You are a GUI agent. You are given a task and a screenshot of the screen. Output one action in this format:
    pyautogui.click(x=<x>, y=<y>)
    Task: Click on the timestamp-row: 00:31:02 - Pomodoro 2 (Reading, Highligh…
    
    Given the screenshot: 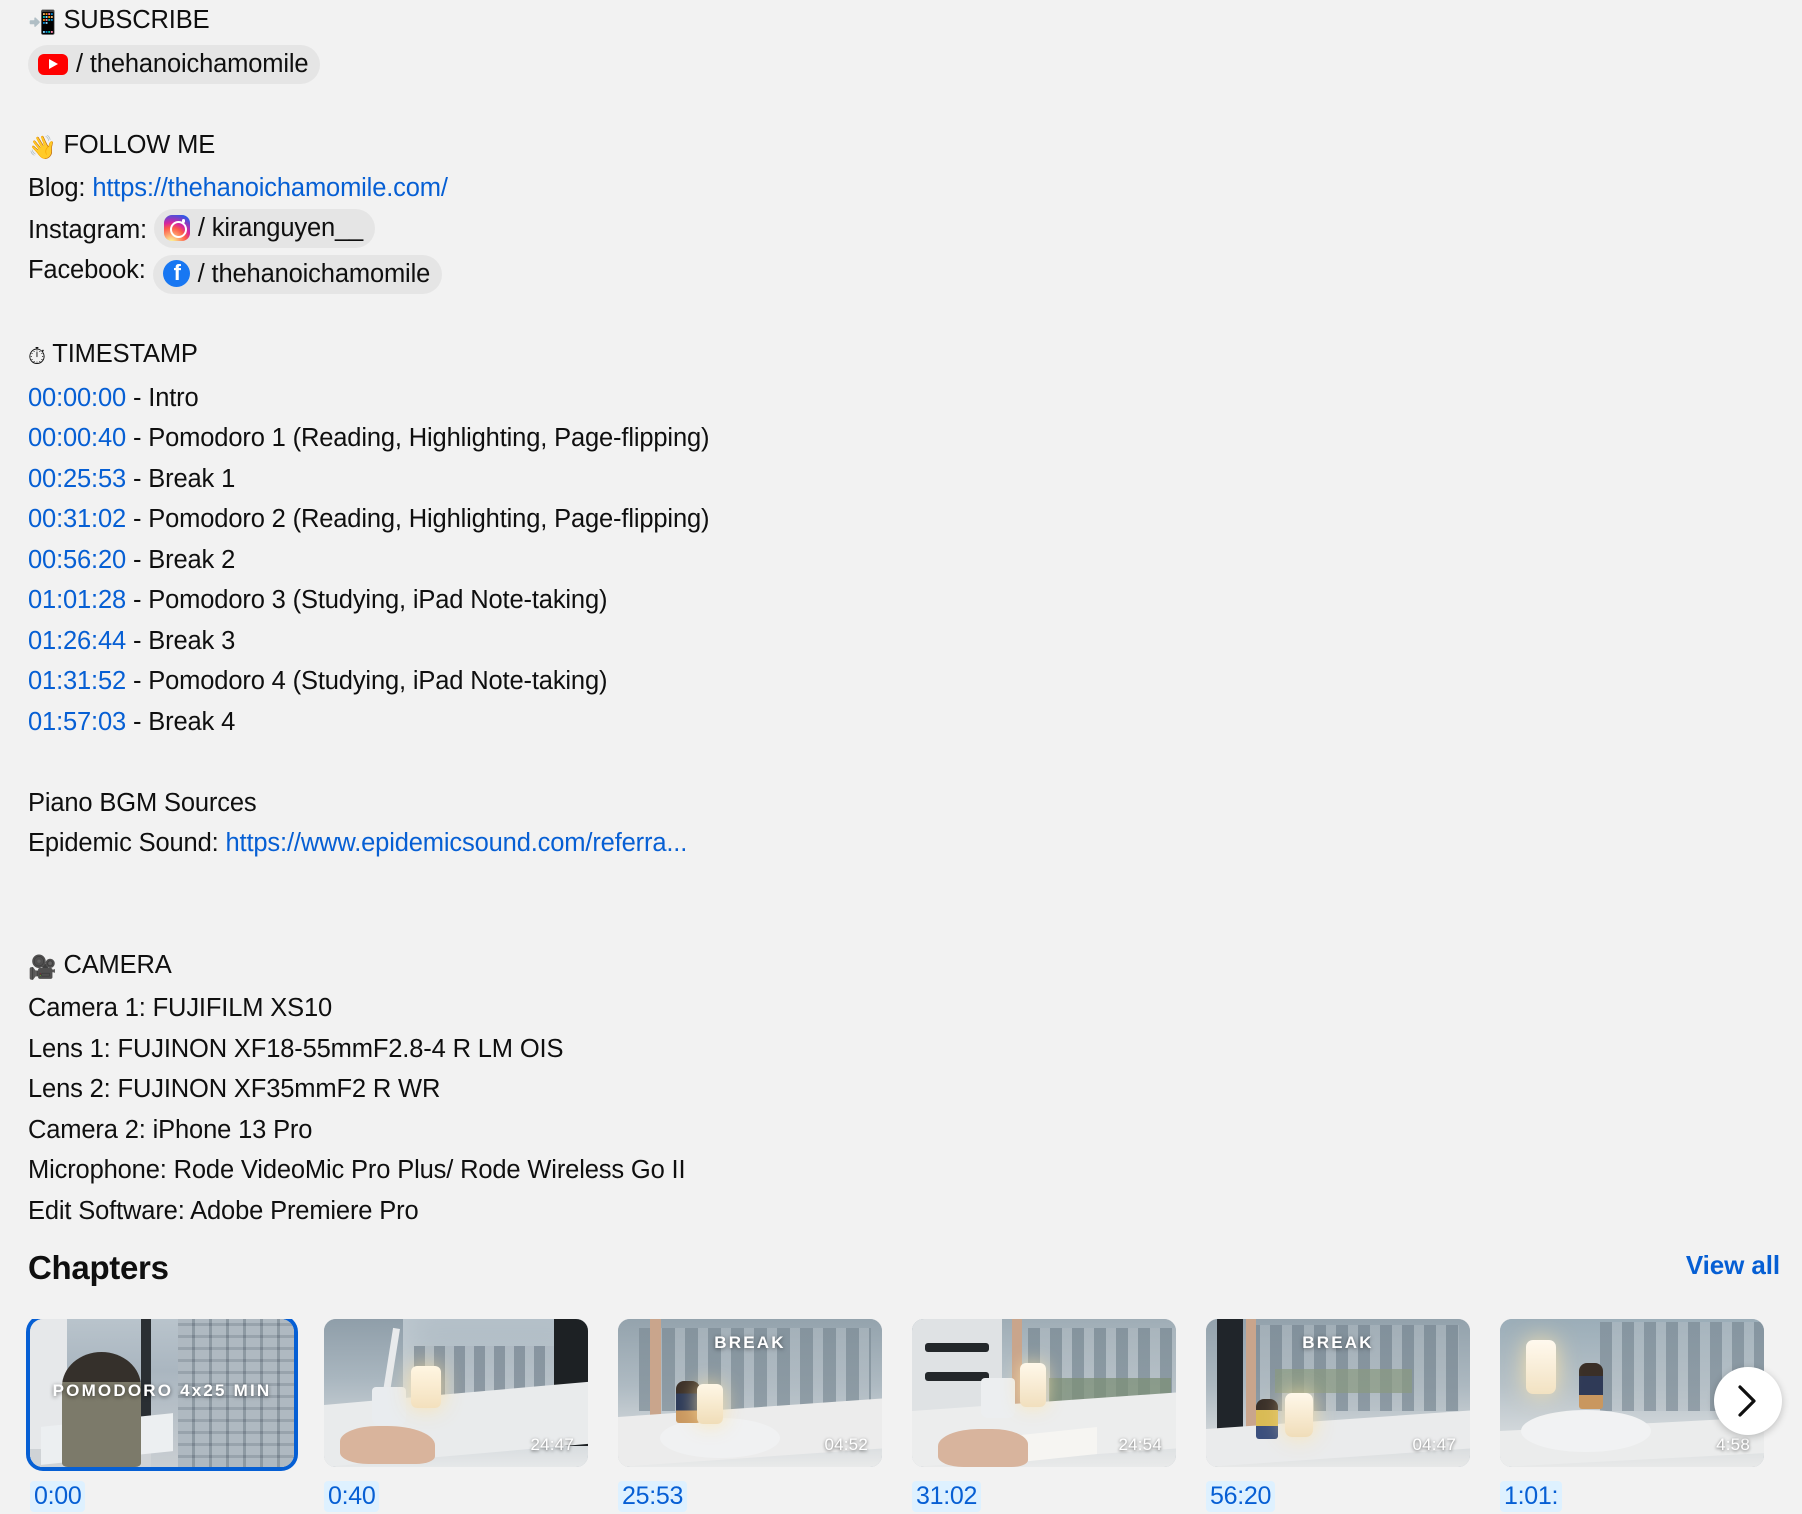 What is the action you would take?
    pyautogui.click(x=848, y=519)
    